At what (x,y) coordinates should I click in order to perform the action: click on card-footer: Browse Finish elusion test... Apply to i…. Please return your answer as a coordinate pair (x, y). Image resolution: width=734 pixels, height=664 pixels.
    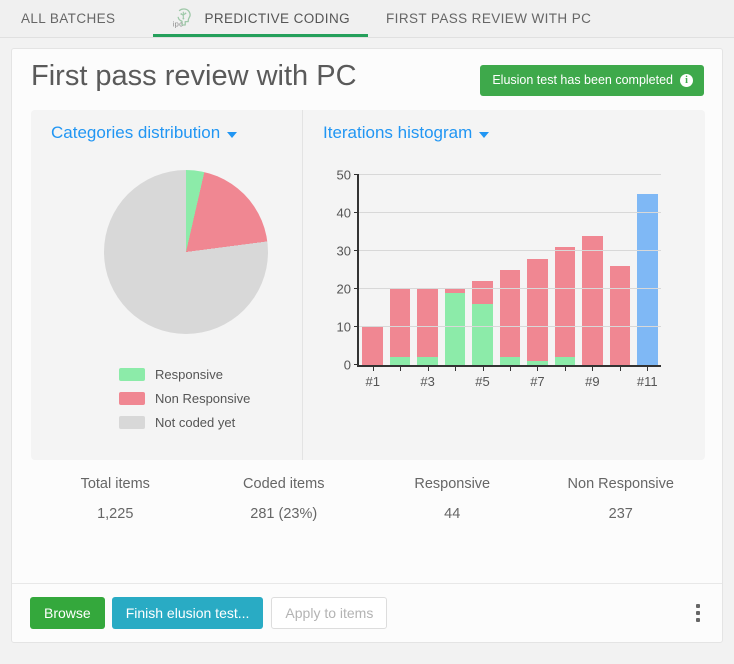
    Looking at the image, I should click on (367, 612).